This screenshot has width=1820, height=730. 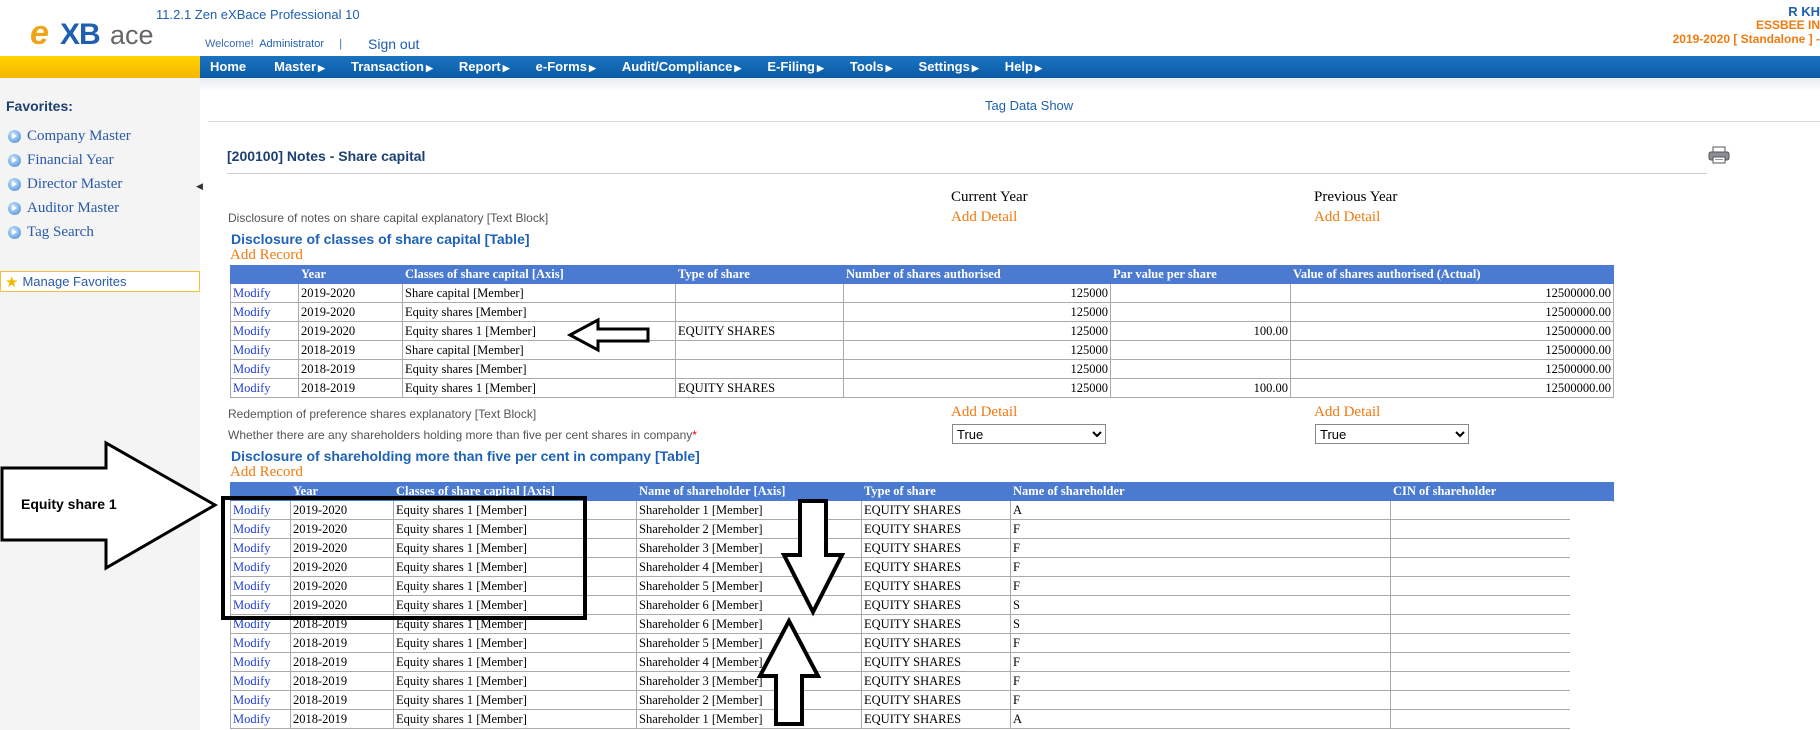 What do you see at coordinates (1347, 217) in the screenshot?
I see `add-detail-previous-link: Add Detail` at bounding box center [1347, 217].